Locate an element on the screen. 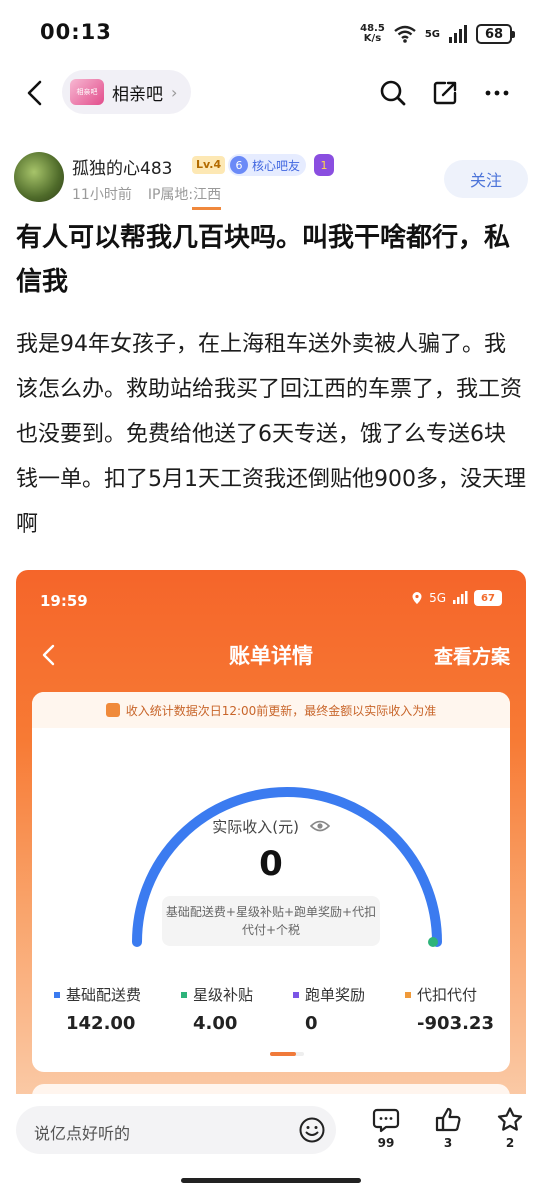 This screenshot has width=542, height=1200. image-battery: 67 is located at coordinates (488, 598).